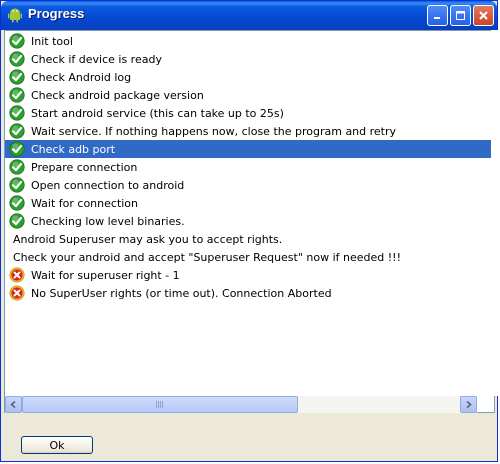 The height and width of the screenshot is (464, 500). What do you see at coordinates (249, 167) in the screenshot?
I see `log-item: Prepare connection` at bounding box center [249, 167].